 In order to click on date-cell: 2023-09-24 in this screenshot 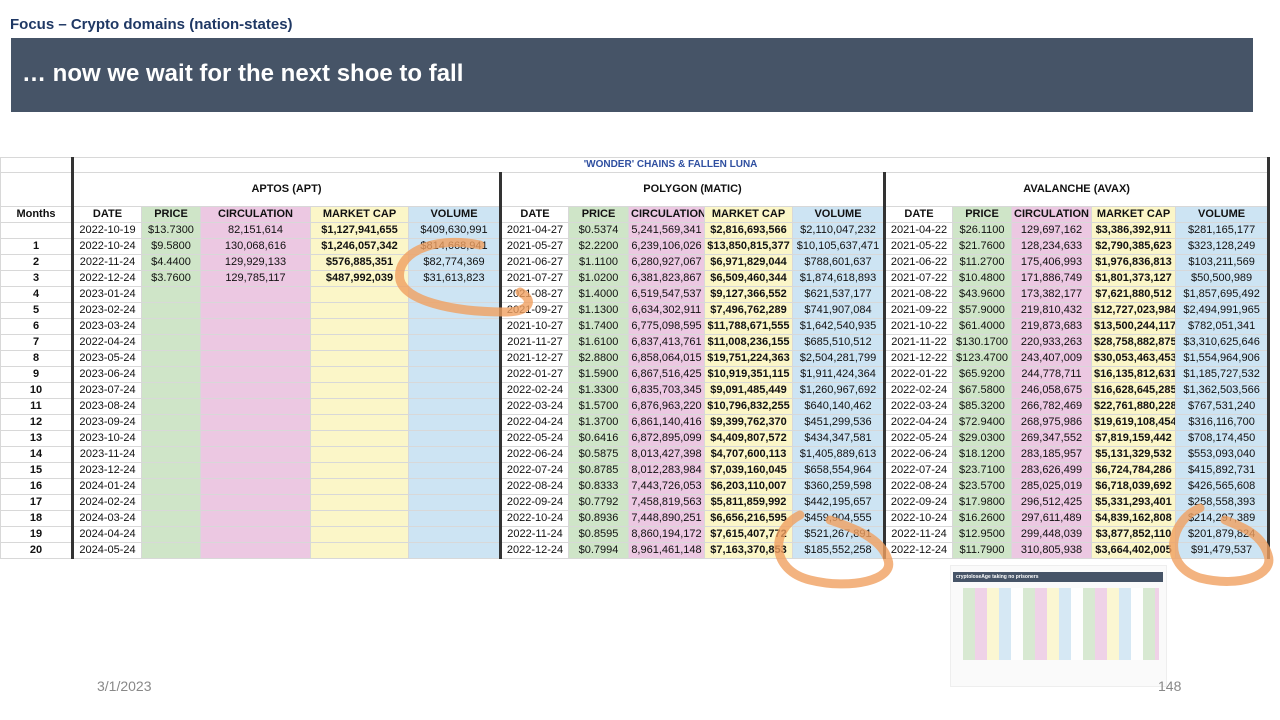, I will do `click(106, 422)`.